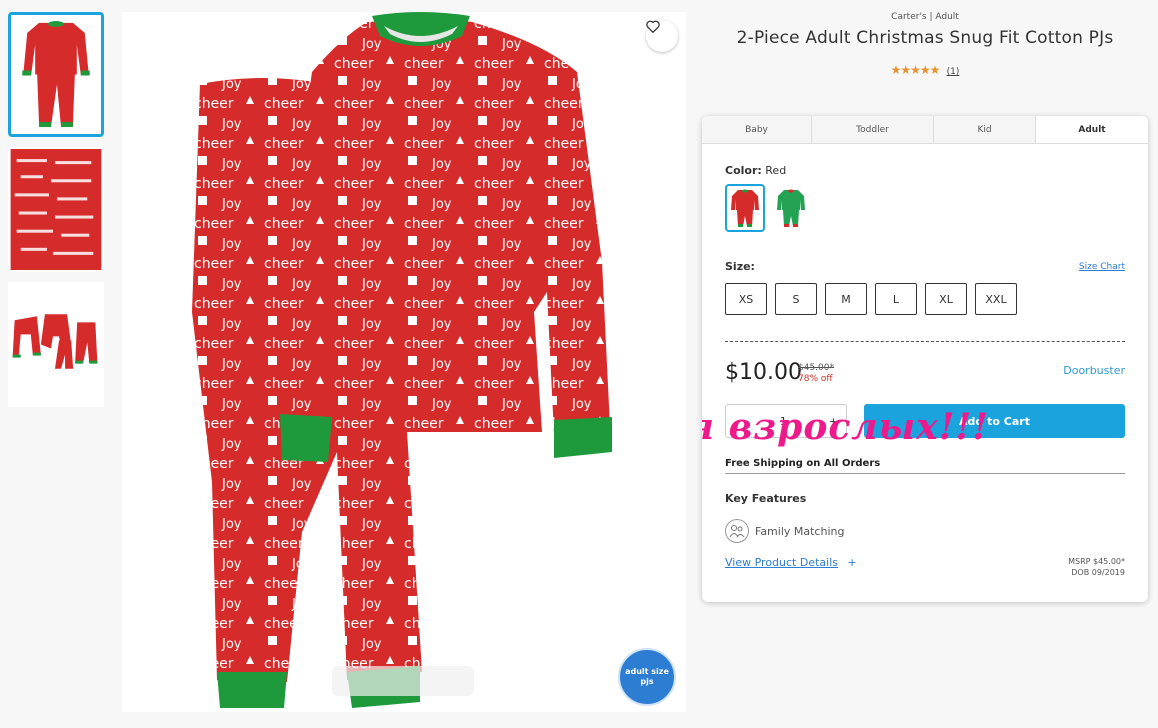 The width and height of the screenshot is (1158, 728). Describe the element at coordinates (647, 681) in the screenshot. I see `badge-line2: pjs` at that location.